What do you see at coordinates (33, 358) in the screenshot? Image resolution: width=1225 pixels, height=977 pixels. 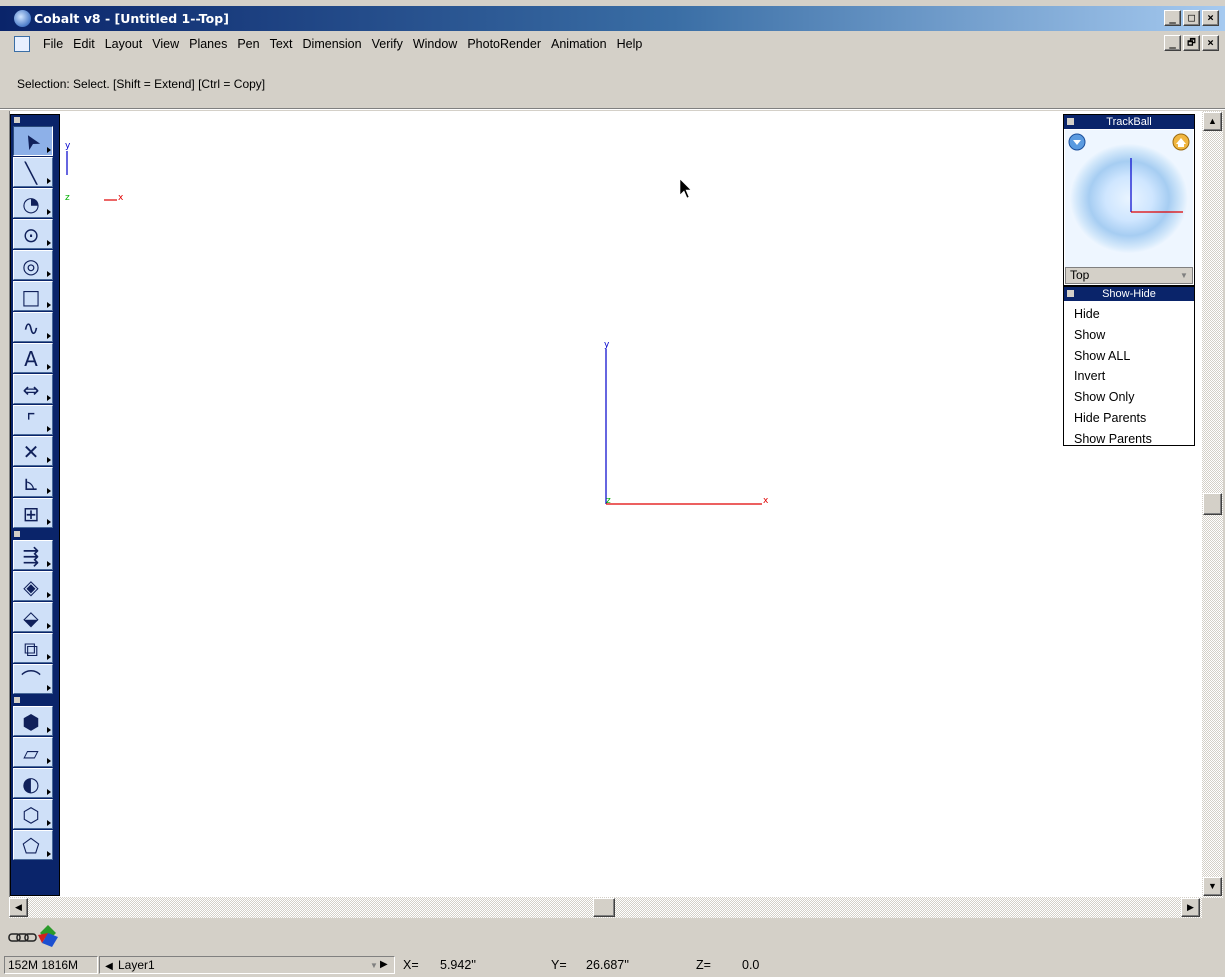 I see `text-tool-button: A` at bounding box center [33, 358].